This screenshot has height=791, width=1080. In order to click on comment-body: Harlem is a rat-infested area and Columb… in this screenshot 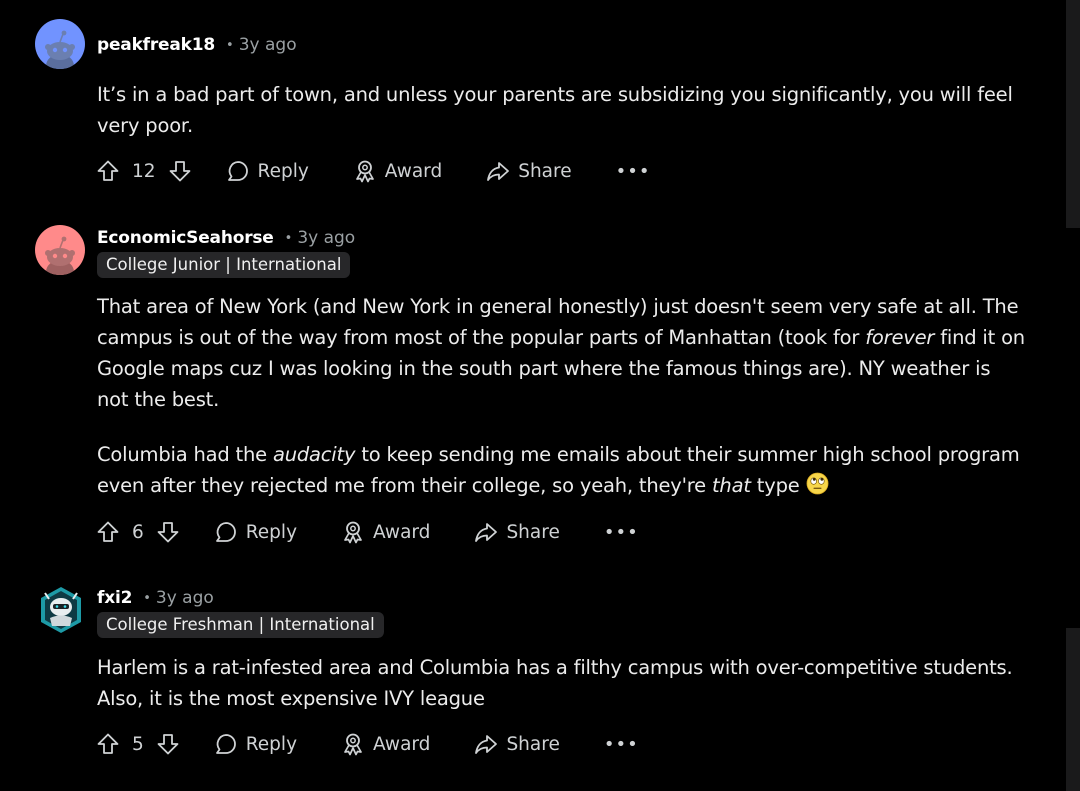, I will do `click(562, 683)`.